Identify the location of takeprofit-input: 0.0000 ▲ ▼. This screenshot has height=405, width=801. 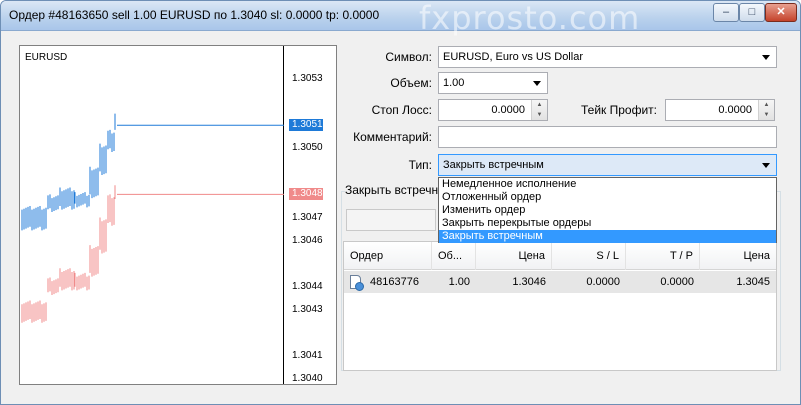
(720, 110).